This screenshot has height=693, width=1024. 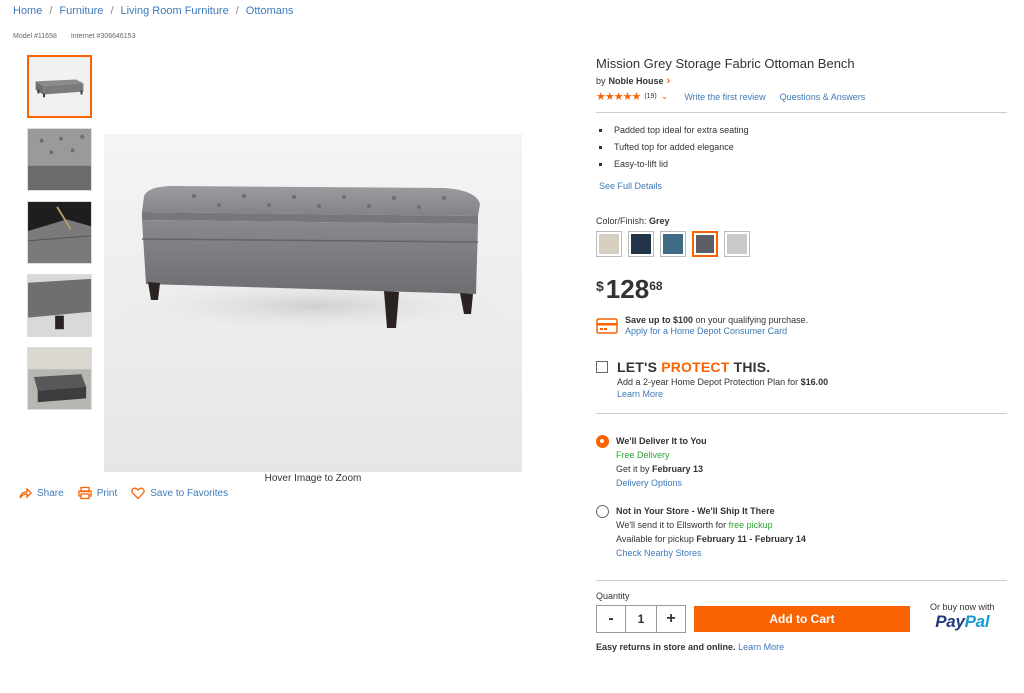 I want to click on brand-link: Noble House, so click(x=636, y=81).